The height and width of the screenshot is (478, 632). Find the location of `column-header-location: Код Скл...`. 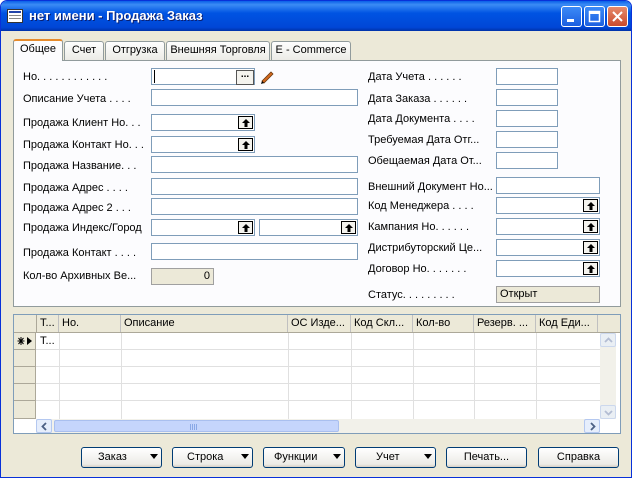

column-header-location: Код Скл... is located at coordinates (382, 323).